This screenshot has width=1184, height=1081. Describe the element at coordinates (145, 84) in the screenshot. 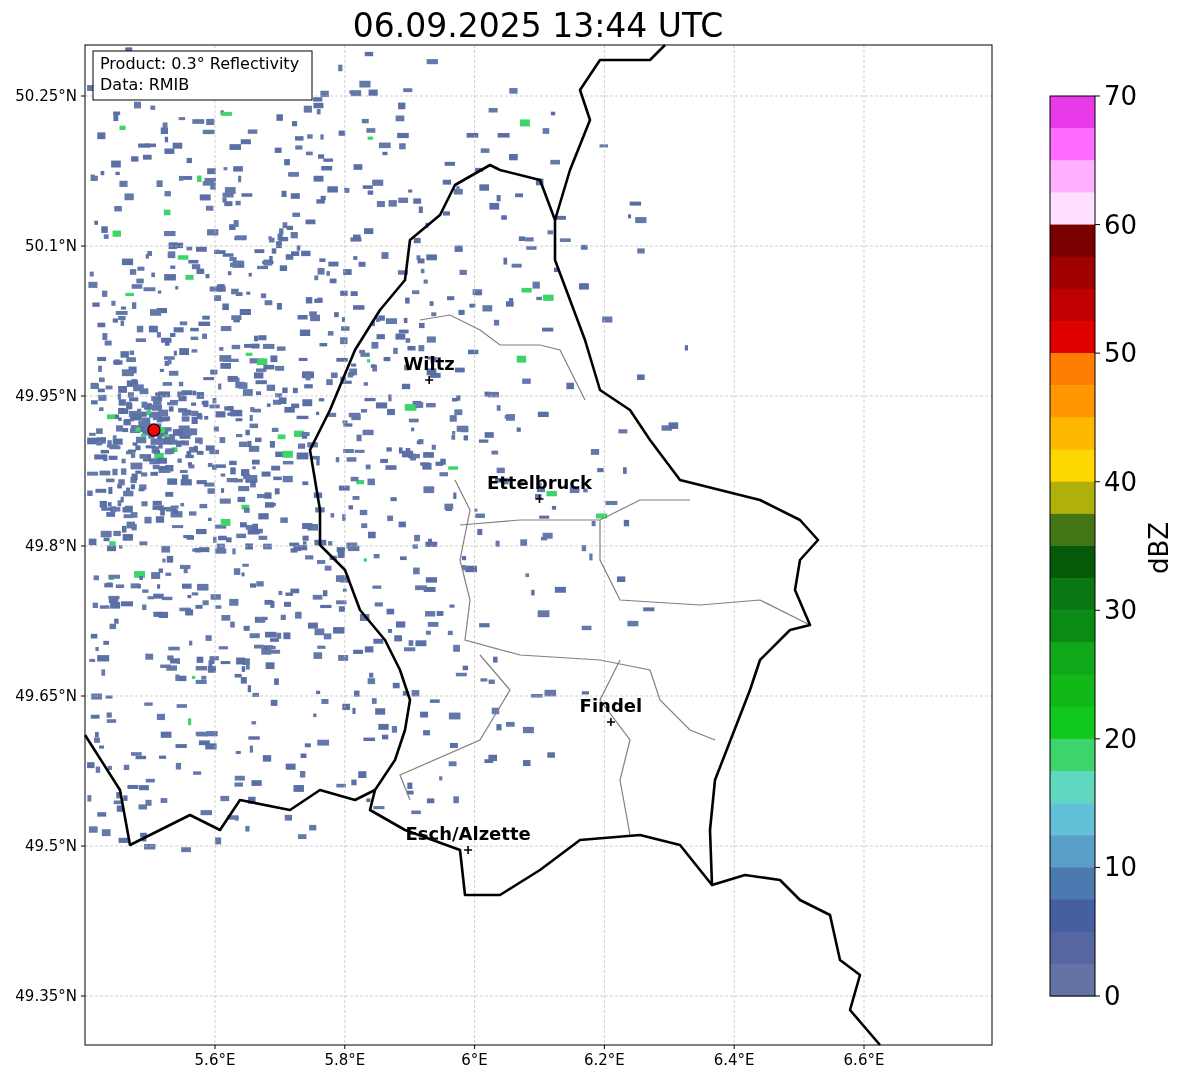

I see `info-text: Data: RMIB` at that location.